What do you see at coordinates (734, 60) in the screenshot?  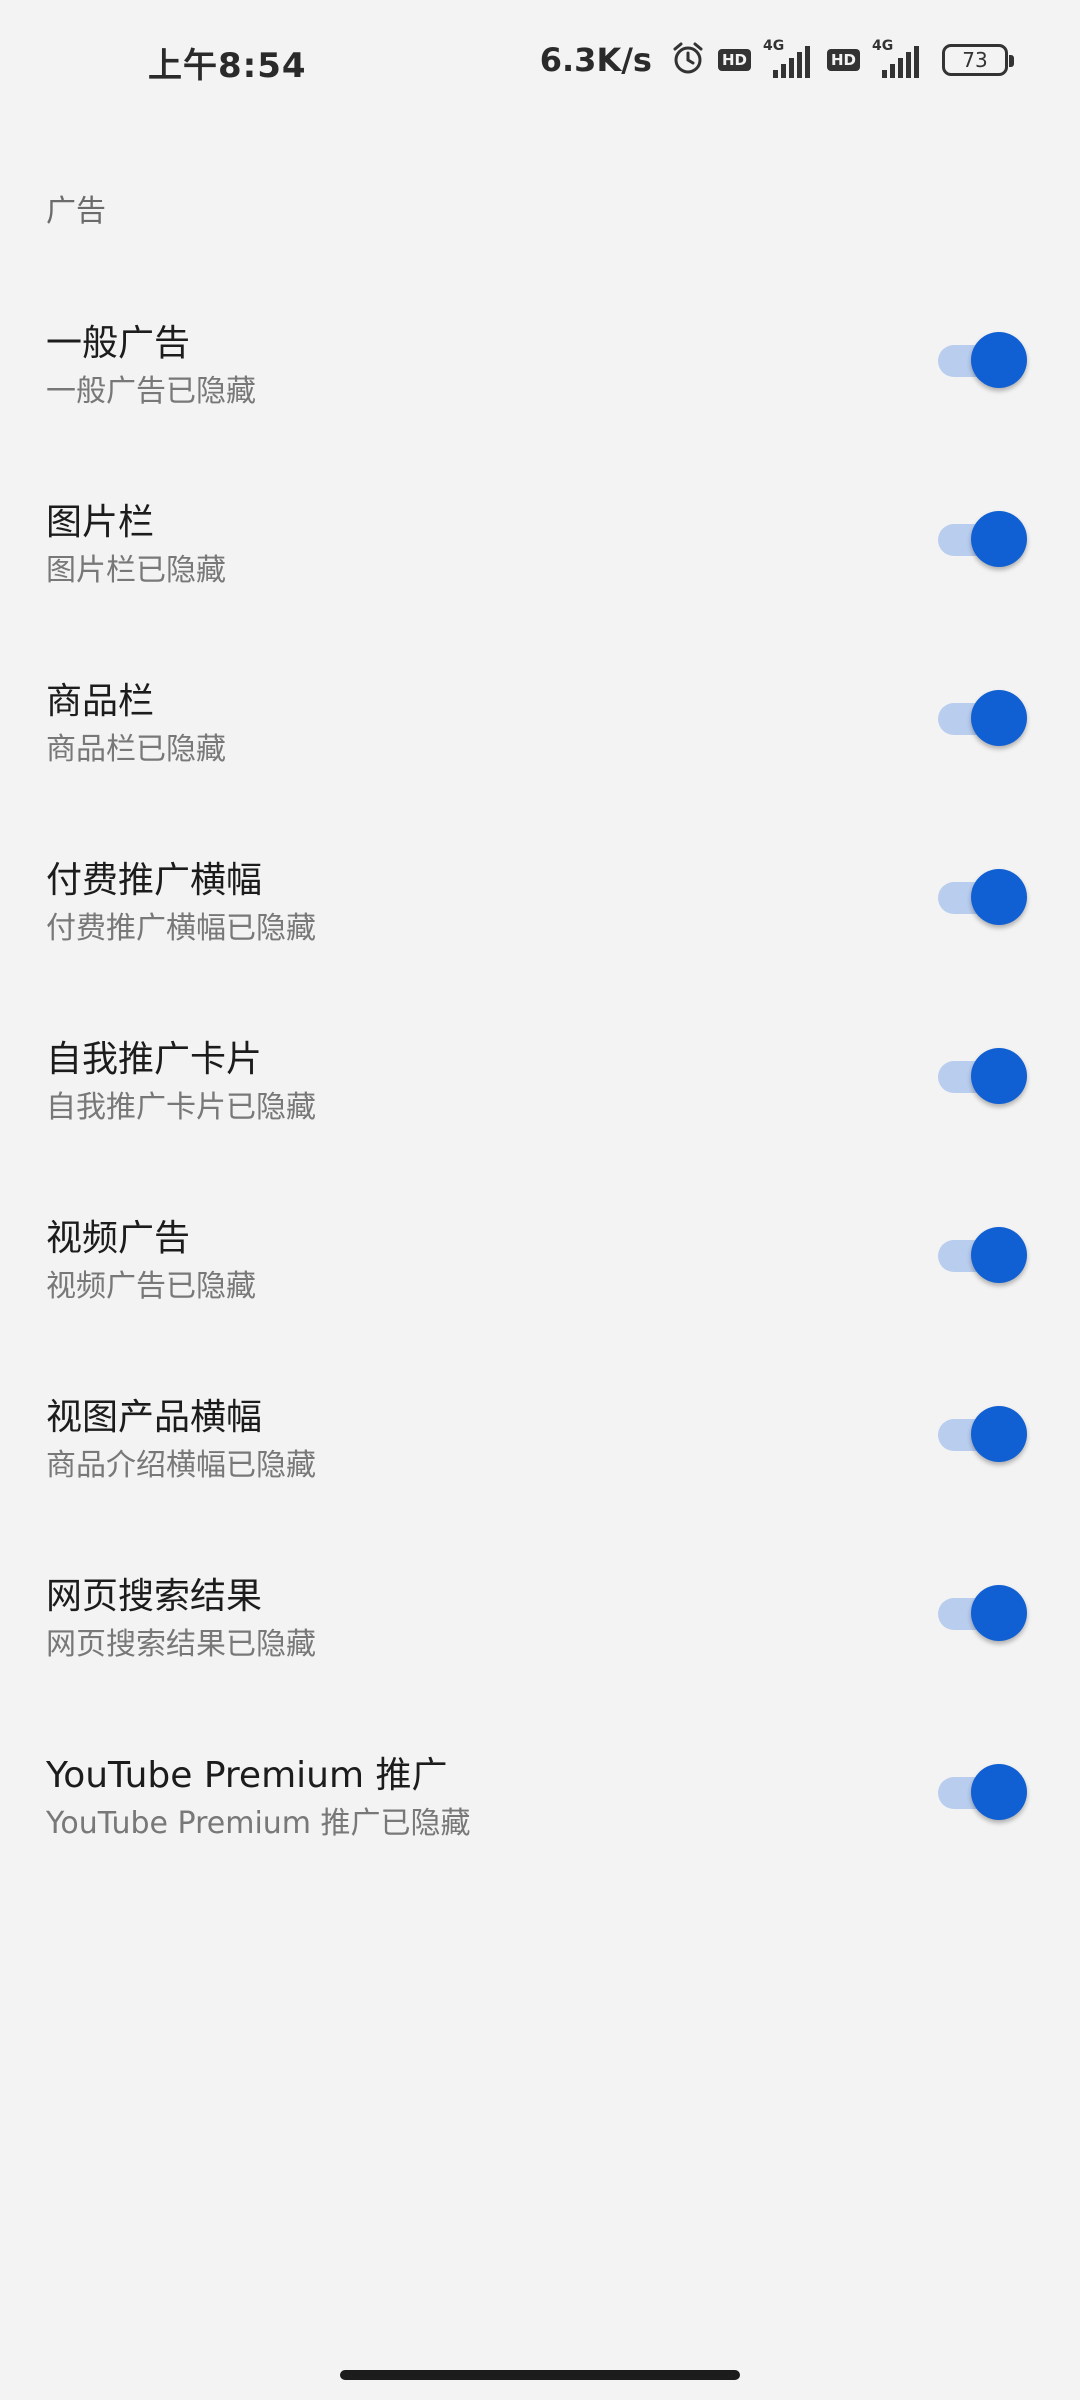 I see `hd-voice-badge: HD` at bounding box center [734, 60].